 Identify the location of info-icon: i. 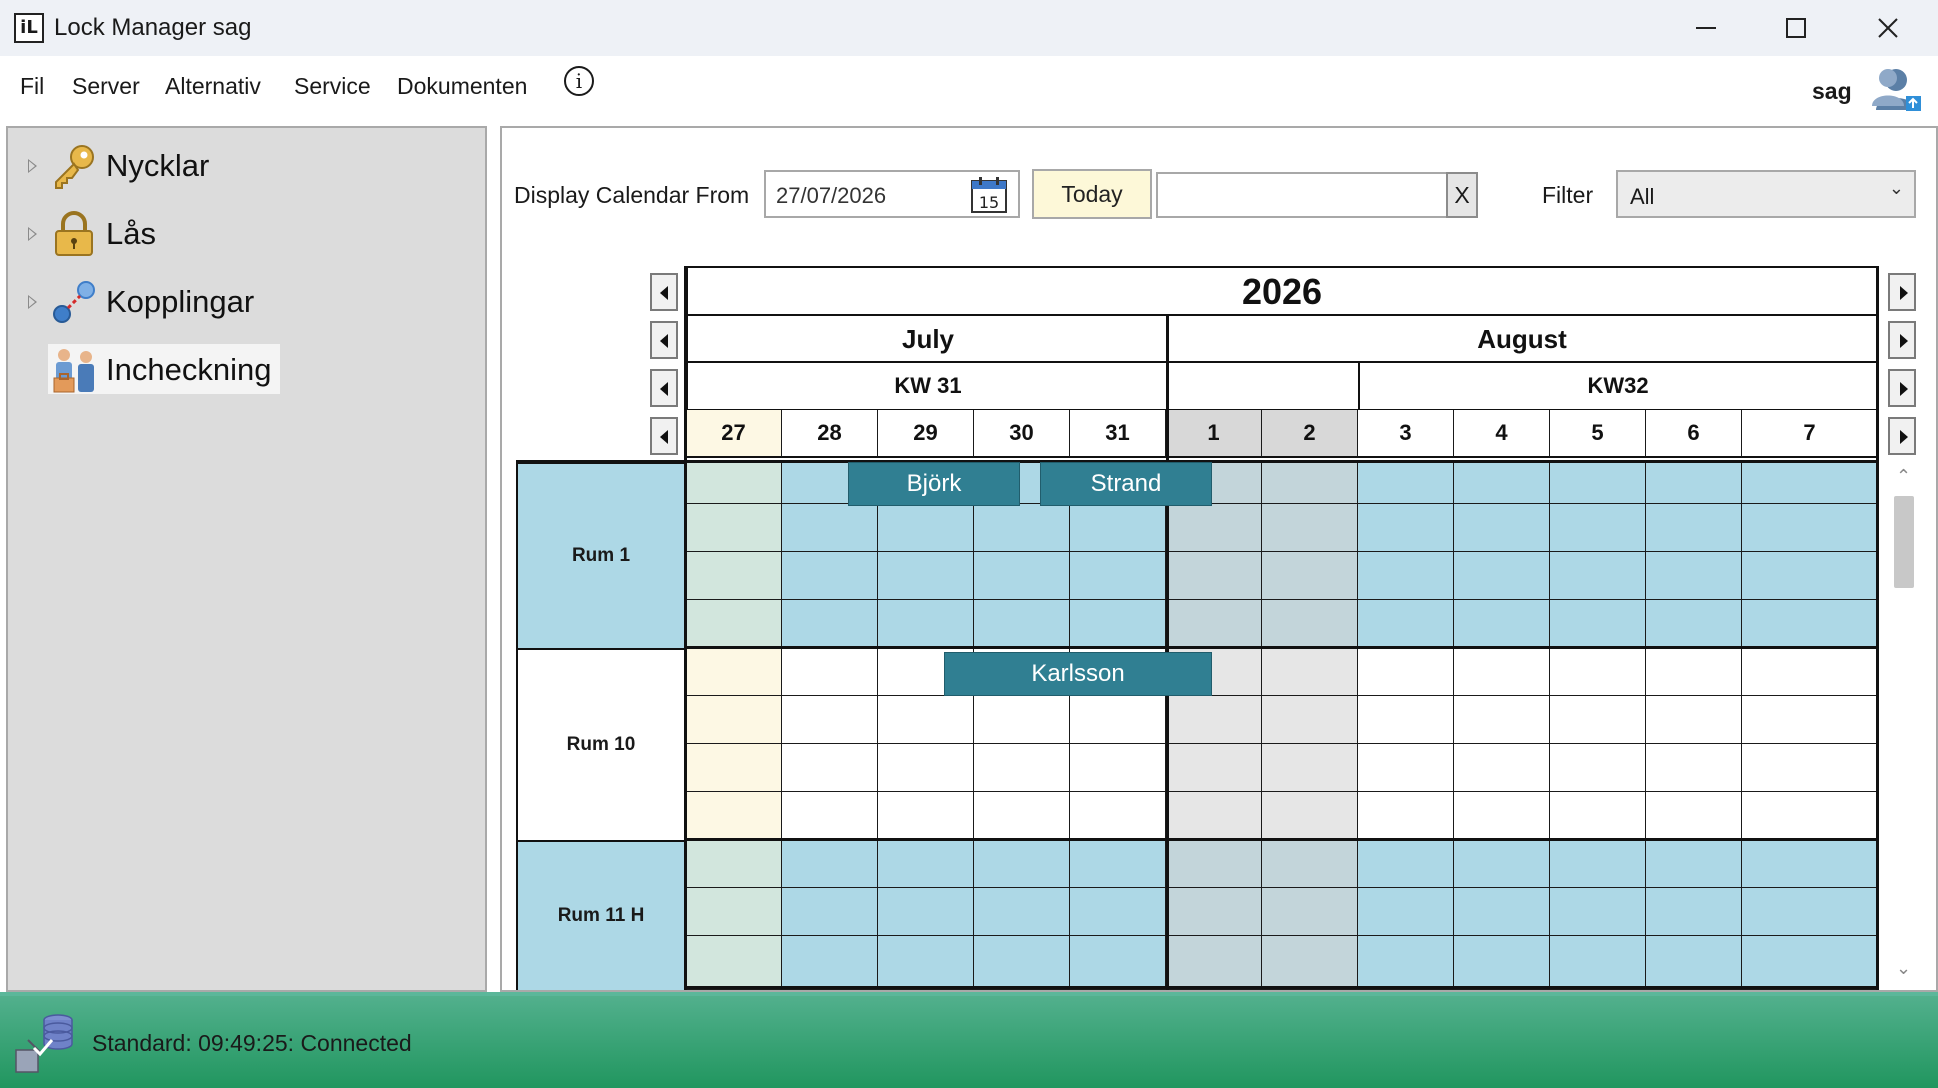
(579, 81).